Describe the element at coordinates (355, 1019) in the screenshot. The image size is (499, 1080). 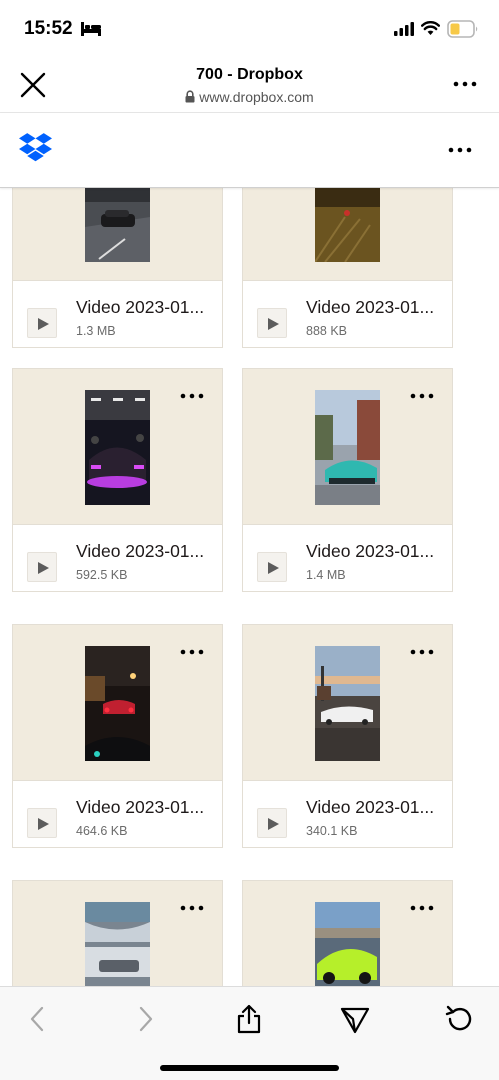
I see `send-button` at that location.